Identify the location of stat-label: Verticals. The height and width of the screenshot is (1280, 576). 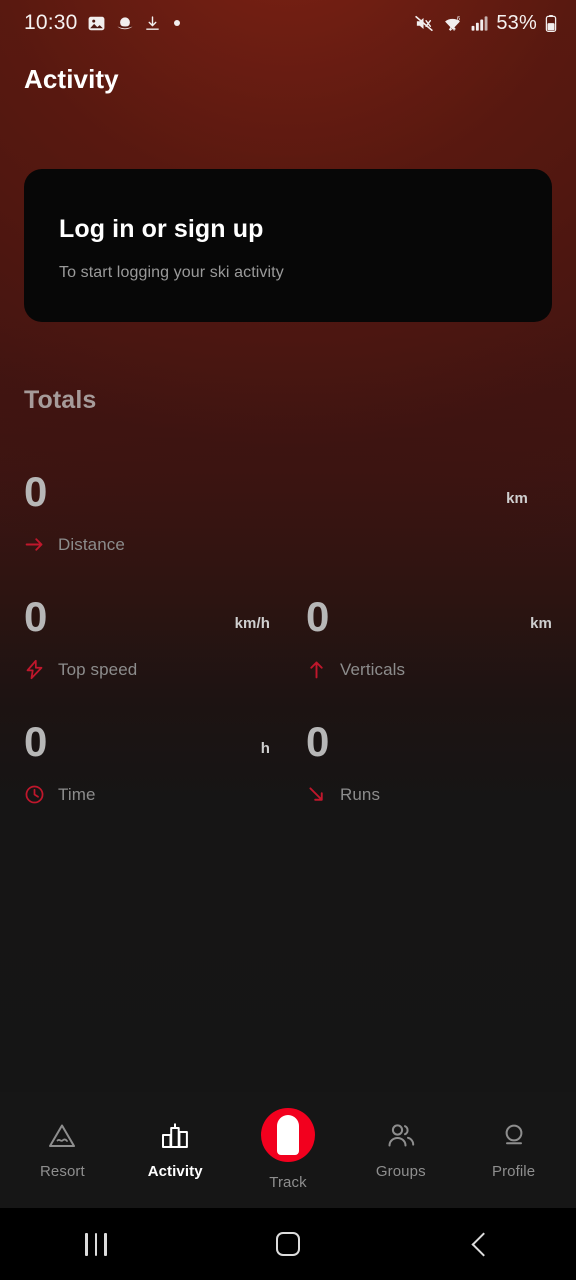
(373, 669).